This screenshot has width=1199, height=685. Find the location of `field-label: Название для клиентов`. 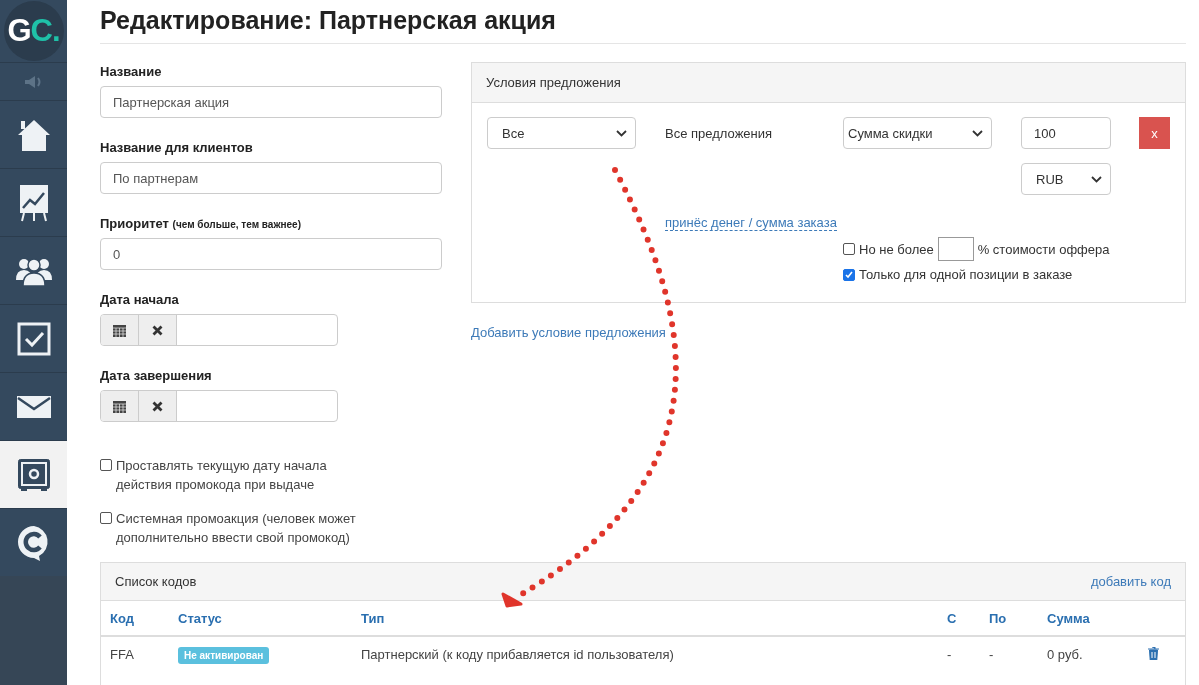

field-label: Название для клиентов is located at coordinates (177, 147).